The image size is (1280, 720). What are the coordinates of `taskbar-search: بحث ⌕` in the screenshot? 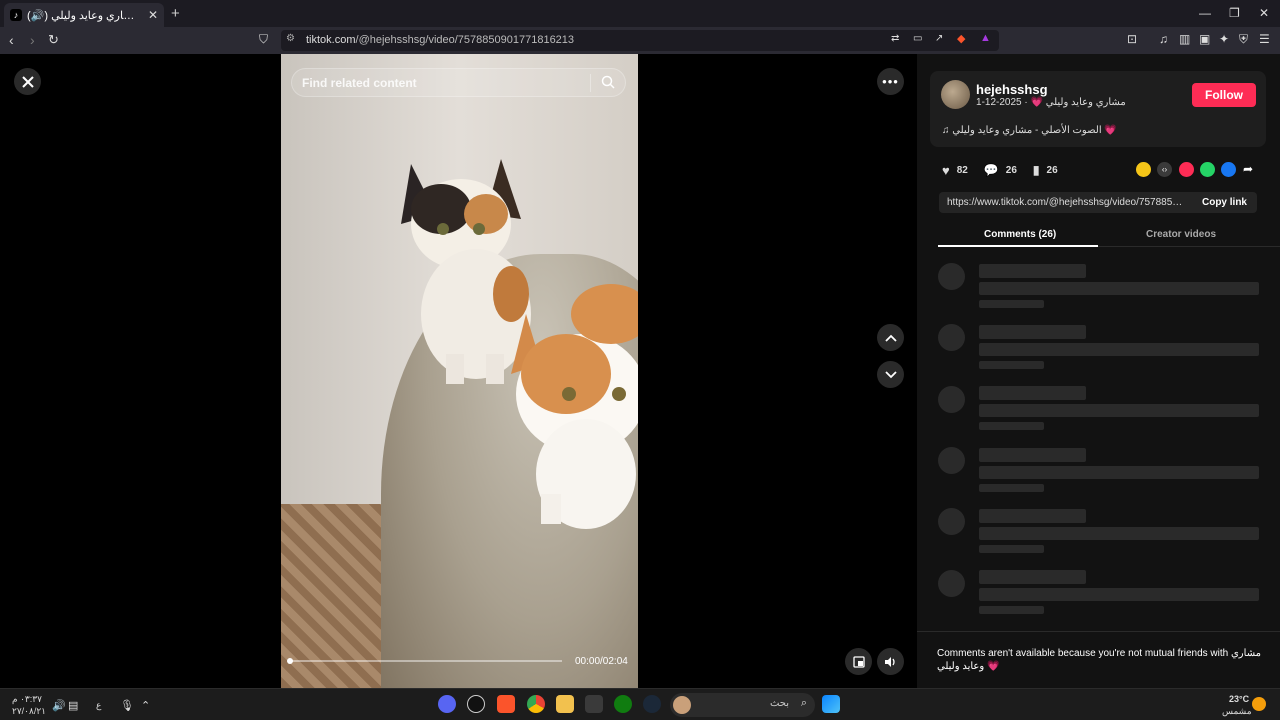 It's located at (742, 705).